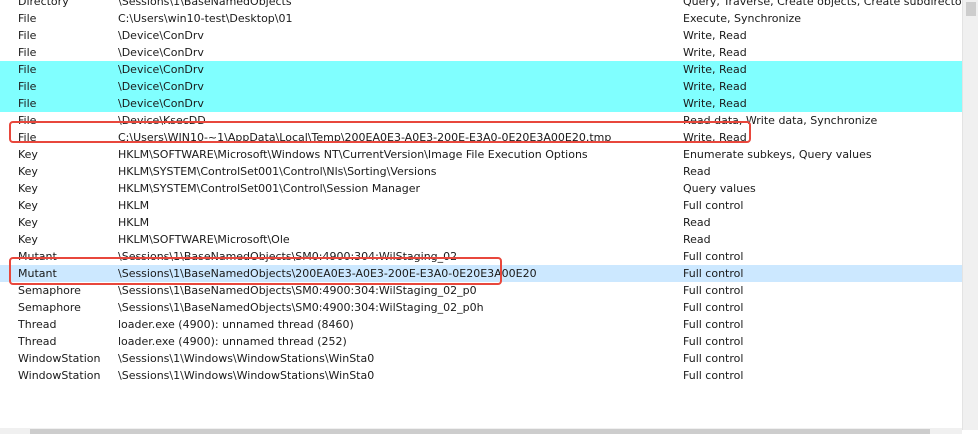 The height and width of the screenshot is (434, 978). What do you see at coordinates (43, 4) in the screenshot?
I see `cell-type: Directory` at bounding box center [43, 4].